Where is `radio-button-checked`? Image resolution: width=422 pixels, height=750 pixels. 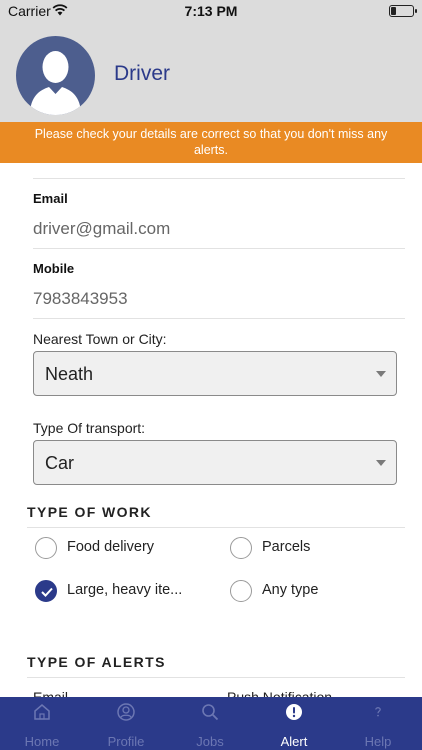 radio-button-checked is located at coordinates (46, 591).